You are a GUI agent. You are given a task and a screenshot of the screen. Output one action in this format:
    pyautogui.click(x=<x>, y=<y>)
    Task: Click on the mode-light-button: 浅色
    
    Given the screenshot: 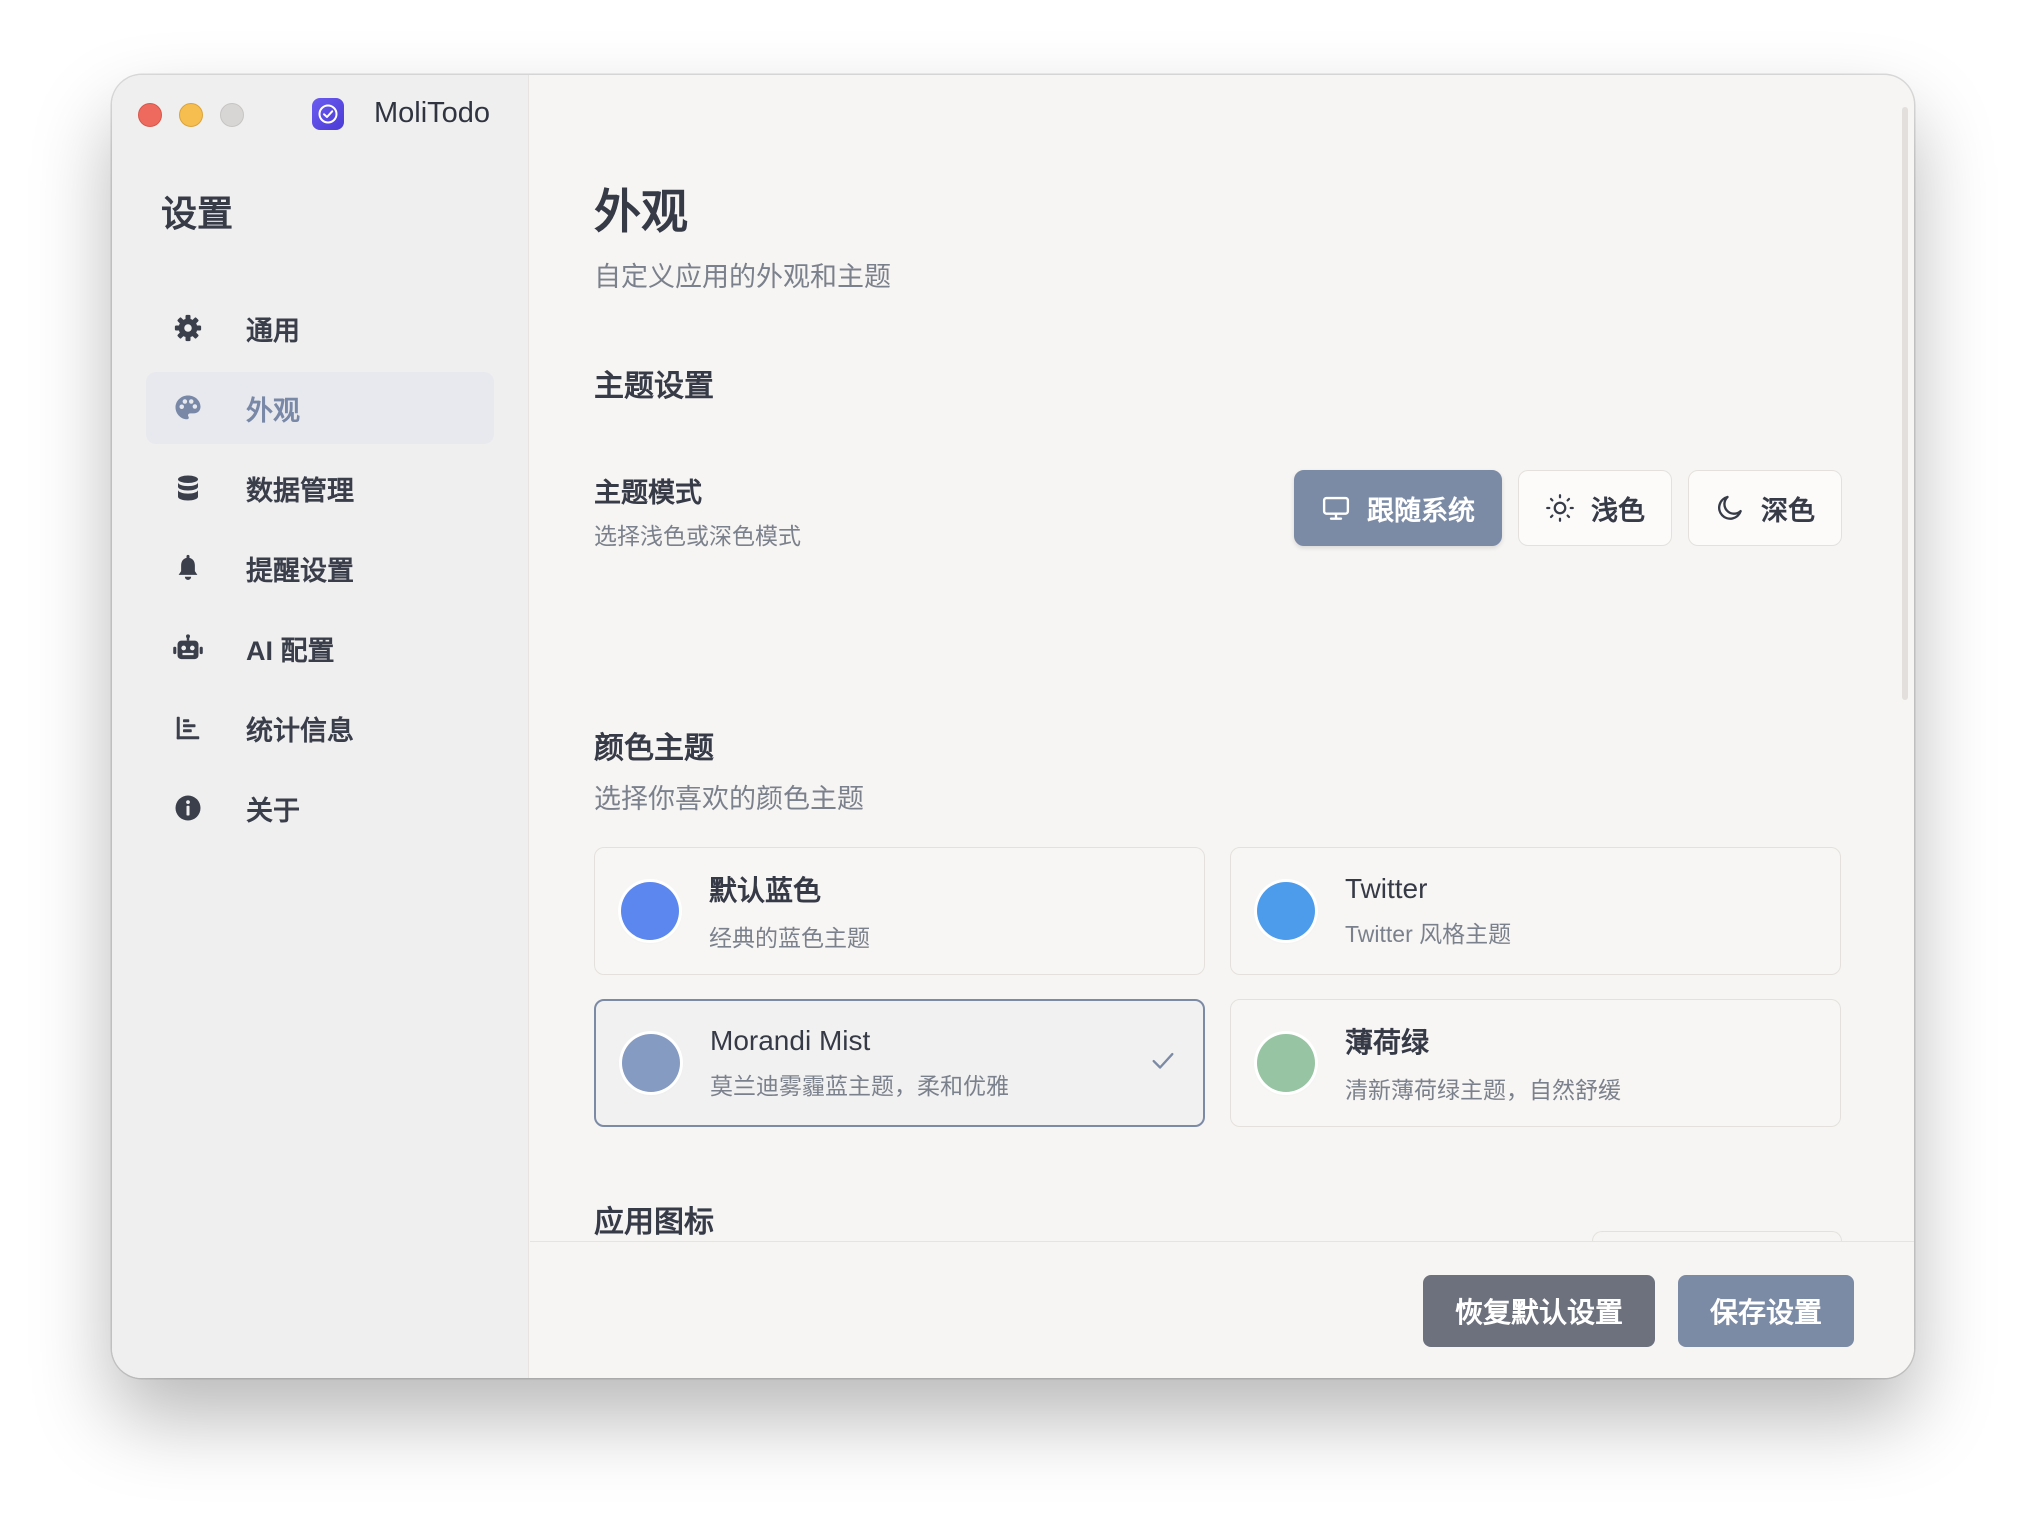 What is the action you would take?
    pyautogui.click(x=1595, y=508)
    